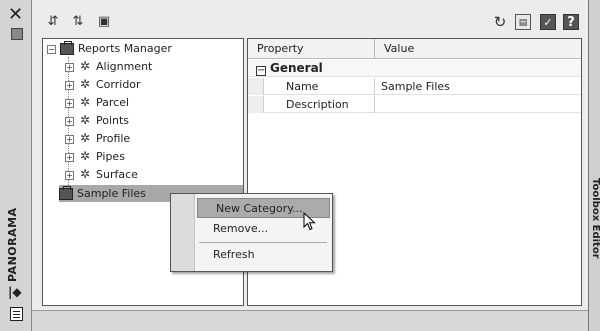  Describe the element at coordinates (15, 15) in the screenshot. I see `close-icon: ✕` at that location.